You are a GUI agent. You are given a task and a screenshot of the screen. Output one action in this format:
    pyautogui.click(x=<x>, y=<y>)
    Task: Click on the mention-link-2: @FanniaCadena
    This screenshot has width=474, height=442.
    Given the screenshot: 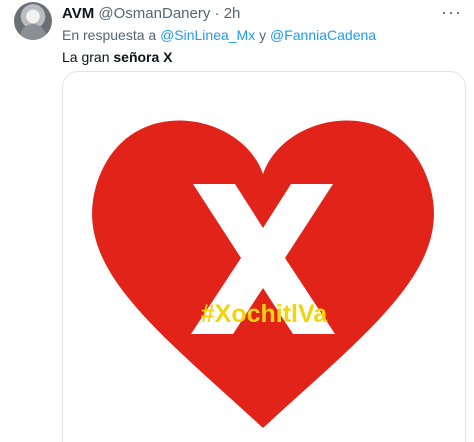 What is the action you would take?
    pyautogui.click(x=323, y=35)
    